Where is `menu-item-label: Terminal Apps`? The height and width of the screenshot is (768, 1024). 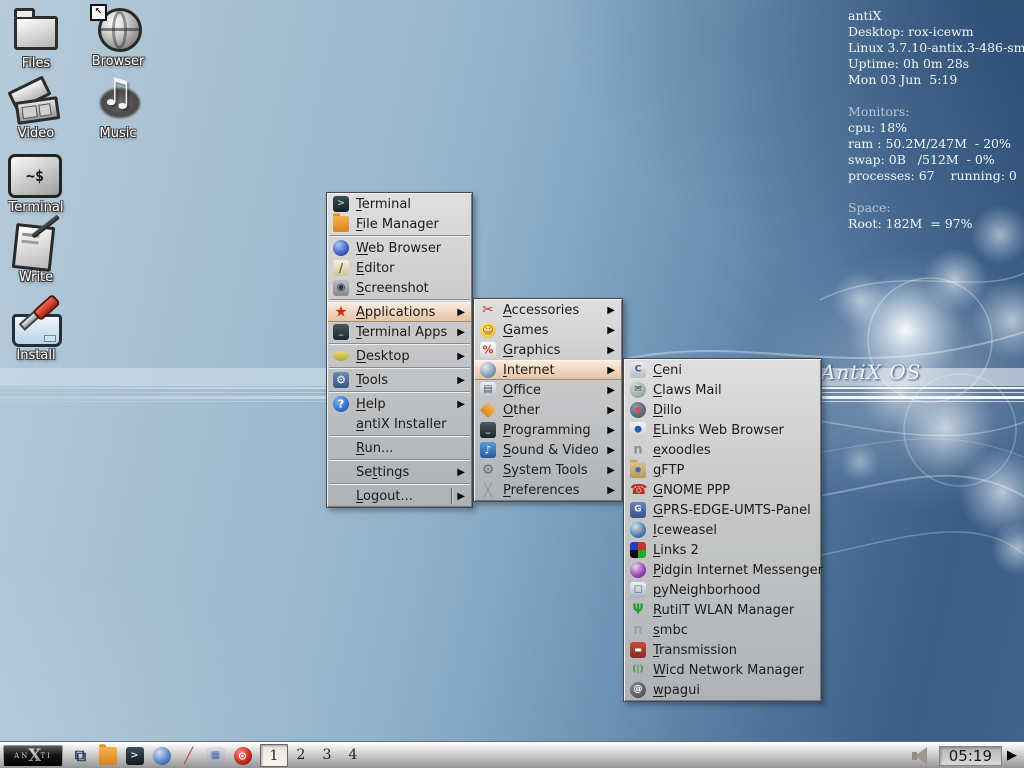
menu-item-label: Terminal Apps is located at coordinates (402, 332).